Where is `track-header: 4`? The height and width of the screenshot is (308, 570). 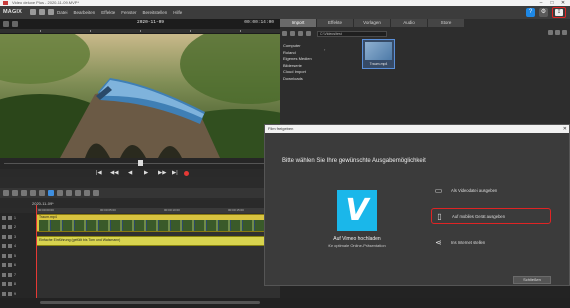 track-header: 4 is located at coordinates (18, 247).